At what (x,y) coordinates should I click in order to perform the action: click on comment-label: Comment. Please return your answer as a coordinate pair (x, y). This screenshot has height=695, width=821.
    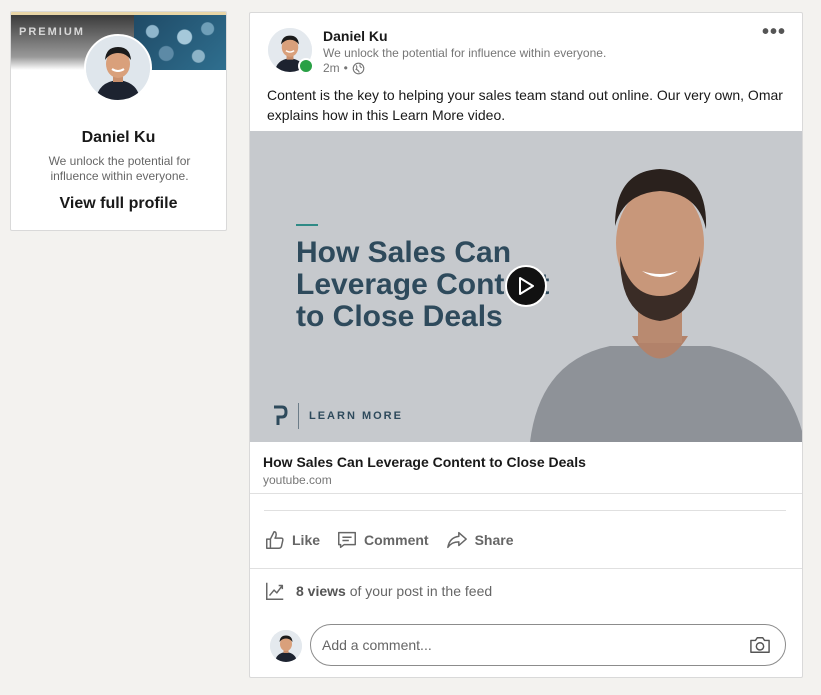
    Looking at the image, I should click on (396, 540).